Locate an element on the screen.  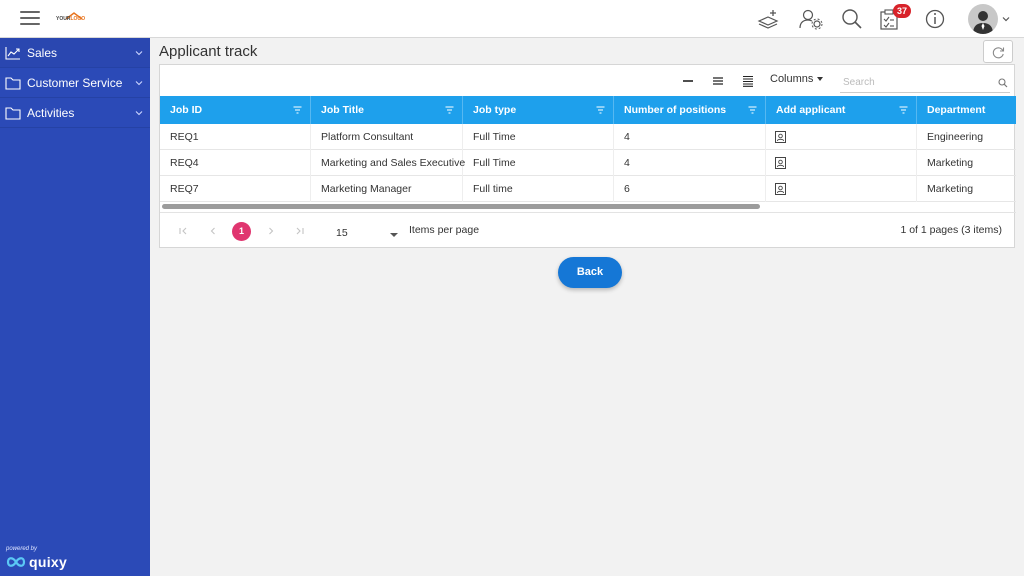
refresh-button is located at coordinates (998, 51).